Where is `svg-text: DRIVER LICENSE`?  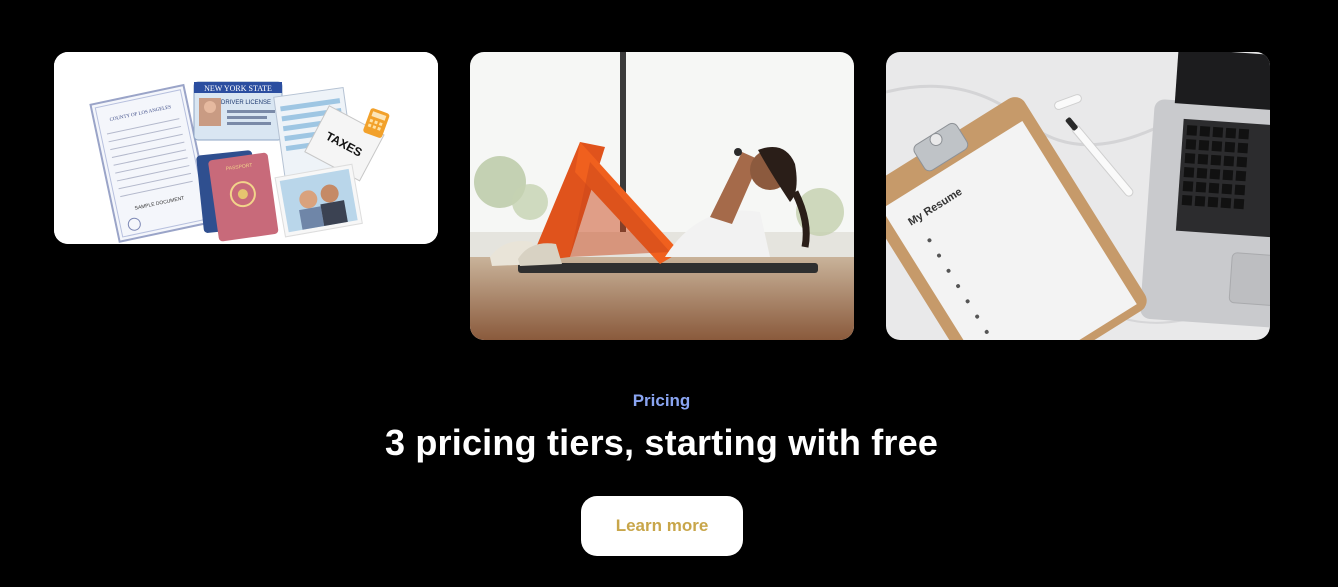
svg-text: DRIVER LICENSE is located at coordinates (246, 103).